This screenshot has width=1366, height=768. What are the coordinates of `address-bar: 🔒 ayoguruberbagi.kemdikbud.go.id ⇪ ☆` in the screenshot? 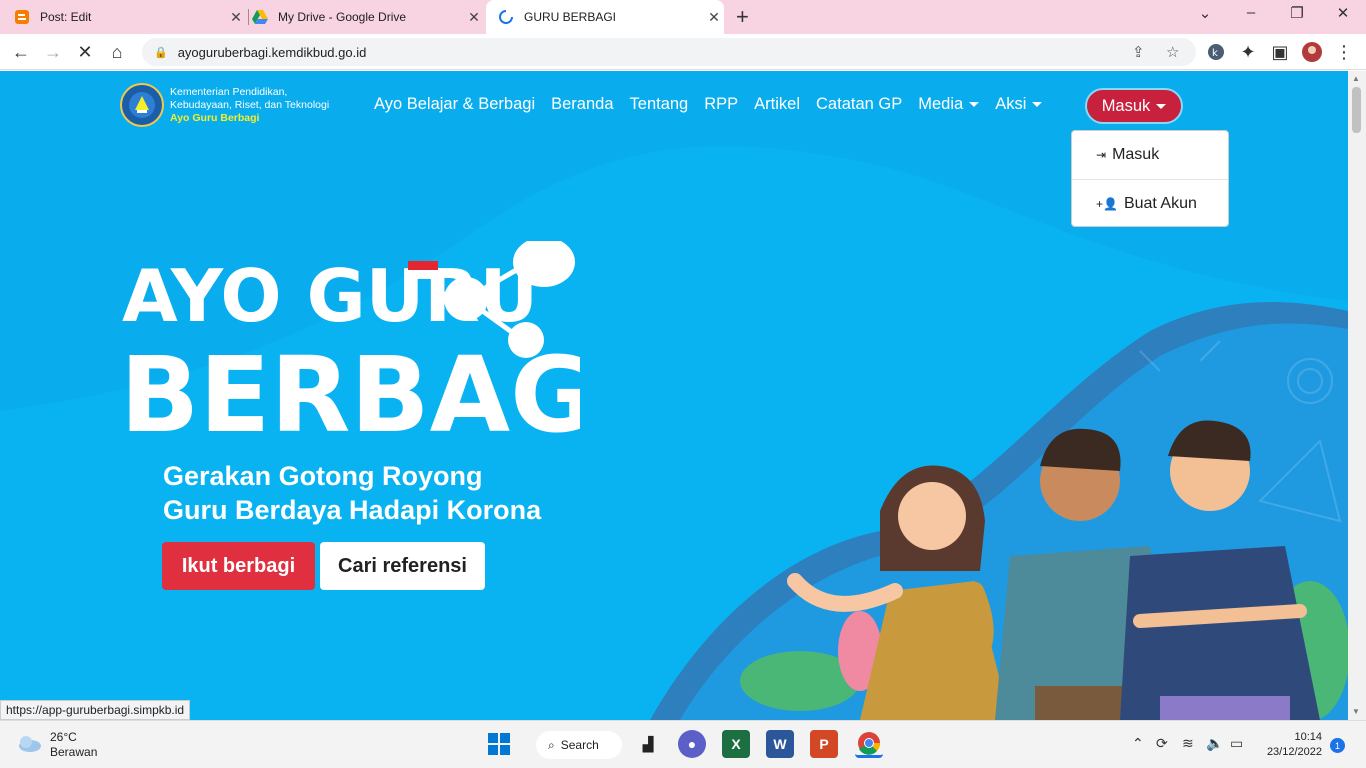 It's located at (669, 52).